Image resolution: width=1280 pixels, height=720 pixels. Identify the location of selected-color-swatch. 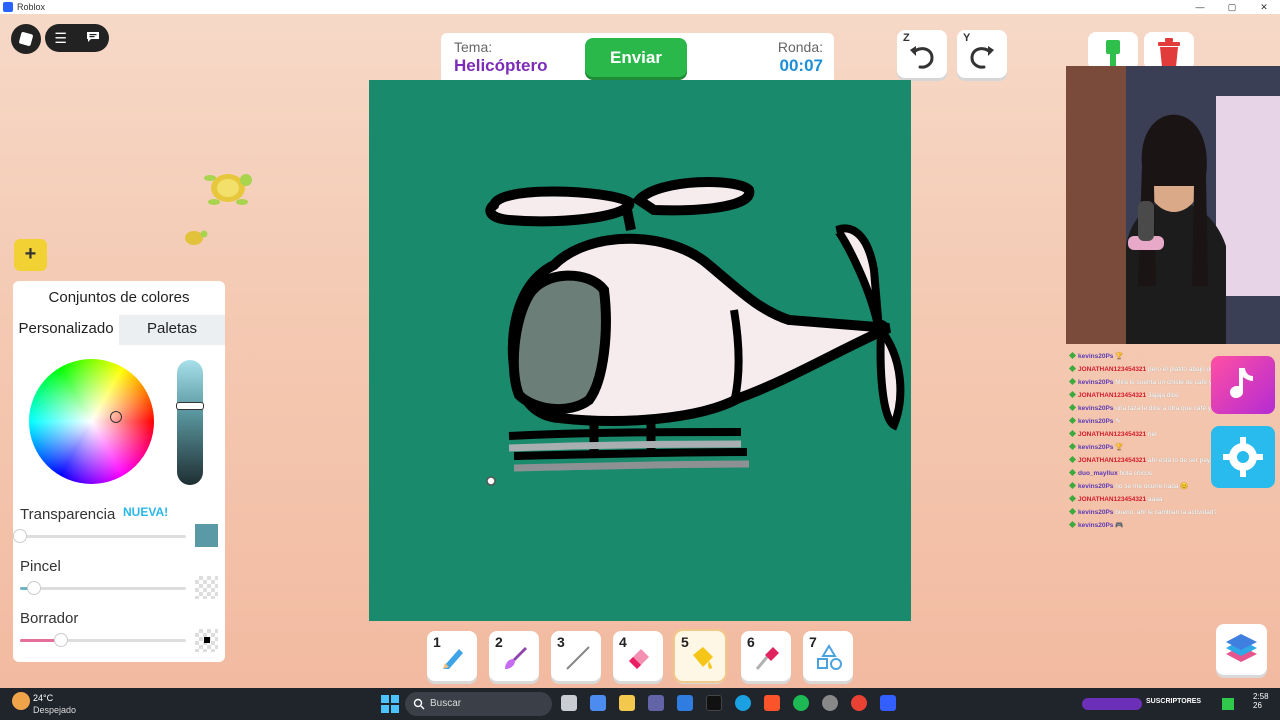
(206, 535).